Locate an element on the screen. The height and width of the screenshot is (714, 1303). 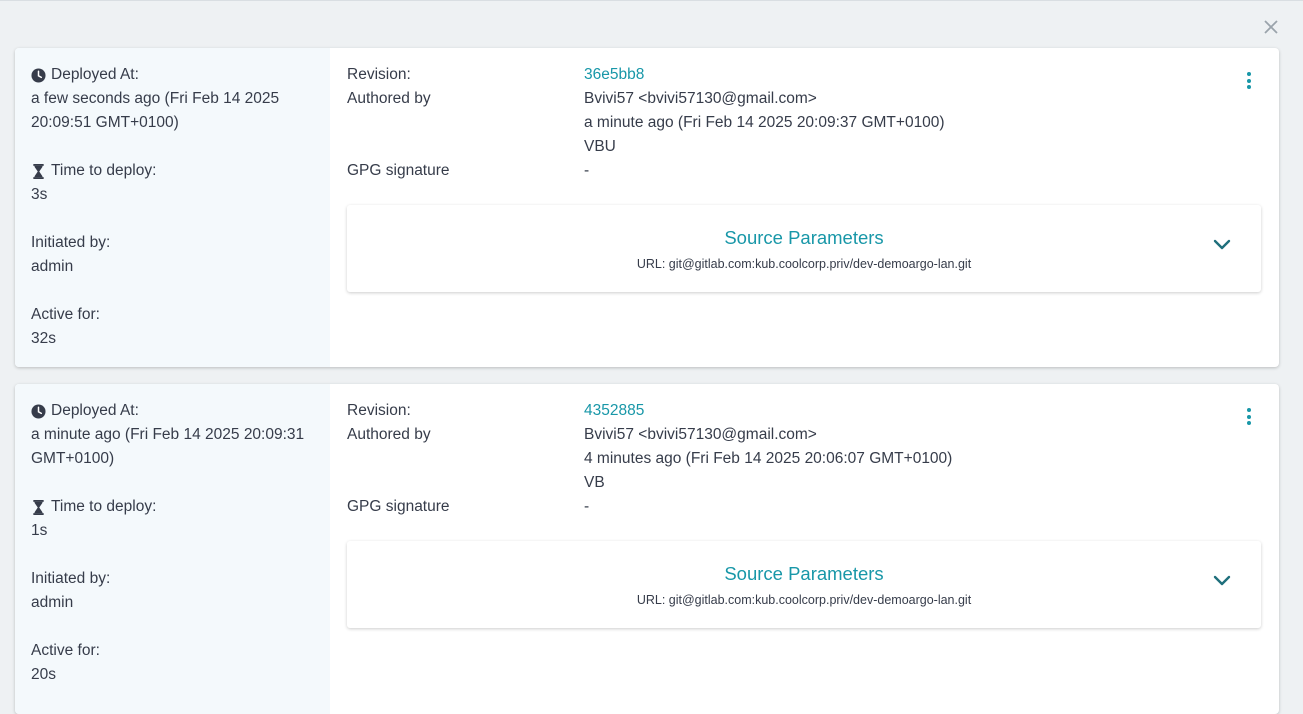
deployed-at-value-line1: a minute ago (Fri Feb 14 2025 20:09:31 is located at coordinates (168, 434).